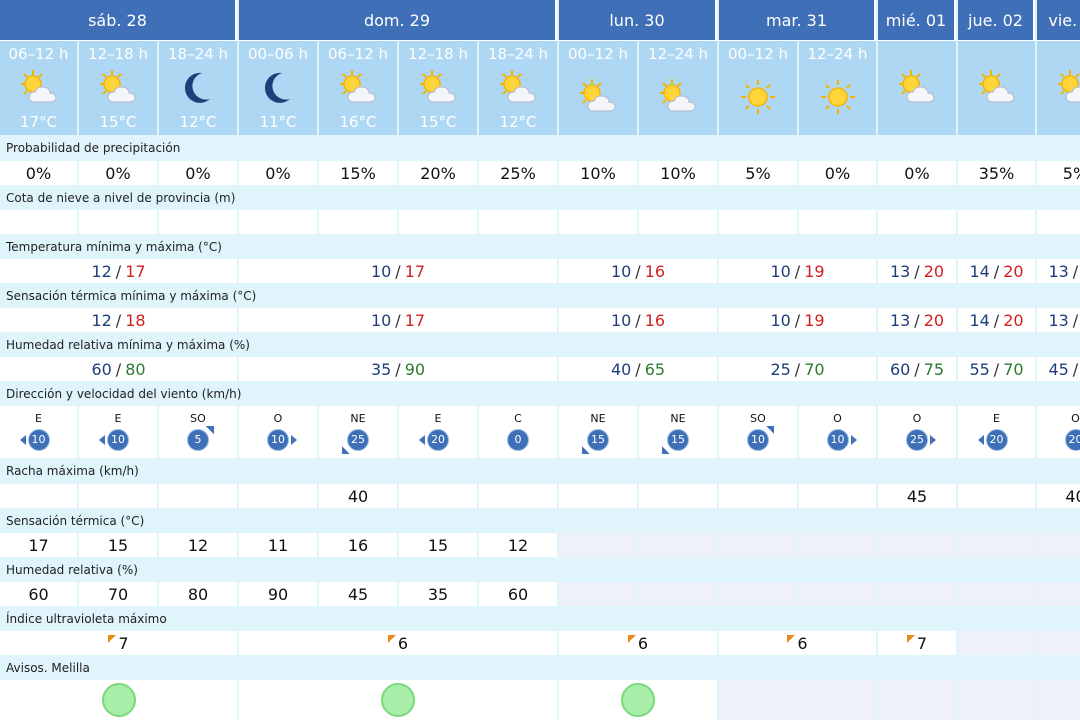 Image resolution: width=1080 pixels, height=720 pixels. What do you see at coordinates (996, 173) in the screenshot?
I see `precip-cell: 35%` at bounding box center [996, 173].